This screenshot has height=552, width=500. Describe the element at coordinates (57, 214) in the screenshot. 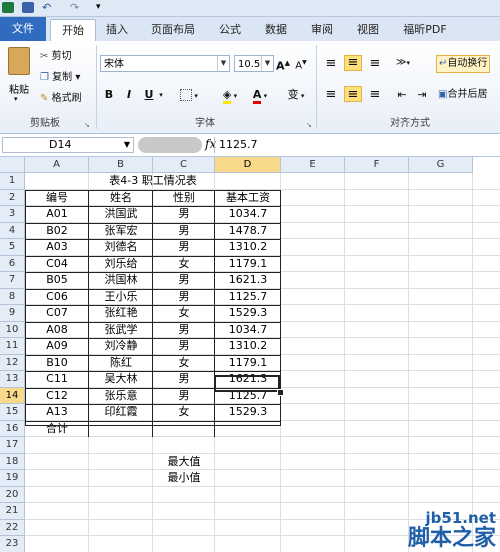

I see `table-cell: A01` at that location.